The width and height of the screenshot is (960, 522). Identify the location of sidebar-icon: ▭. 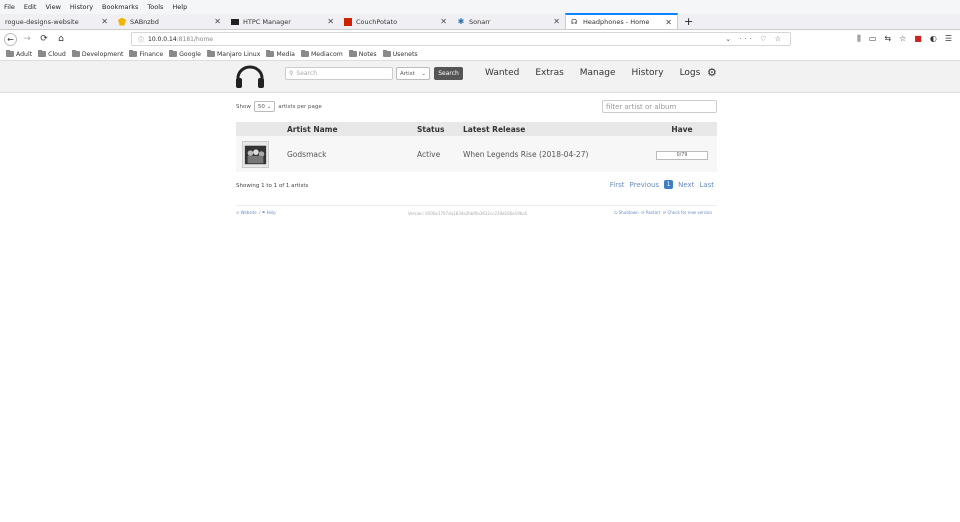
(873, 39).